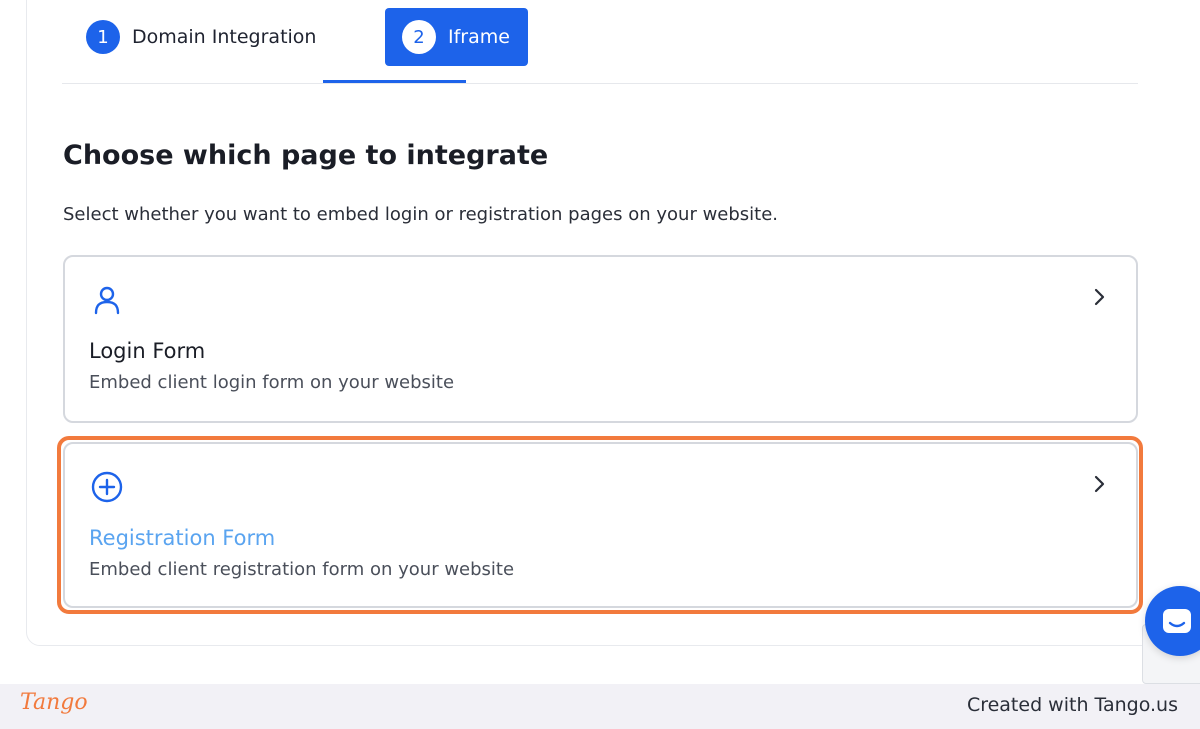 Image resolution: width=1200 pixels, height=729 pixels. What do you see at coordinates (107, 300) in the screenshot?
I see `user-icon` at bounding box center [107, 300].